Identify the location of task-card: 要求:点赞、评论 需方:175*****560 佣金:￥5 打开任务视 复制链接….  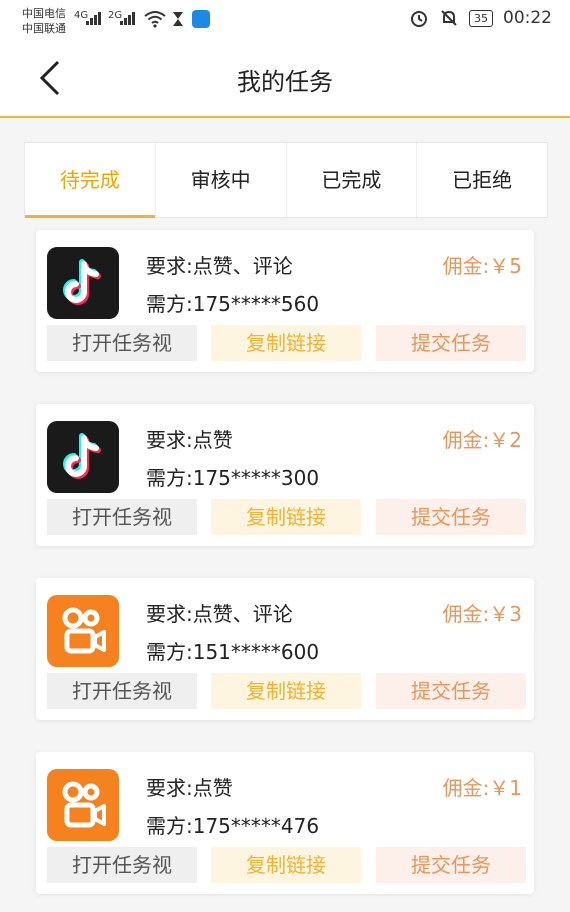
(285, 301).